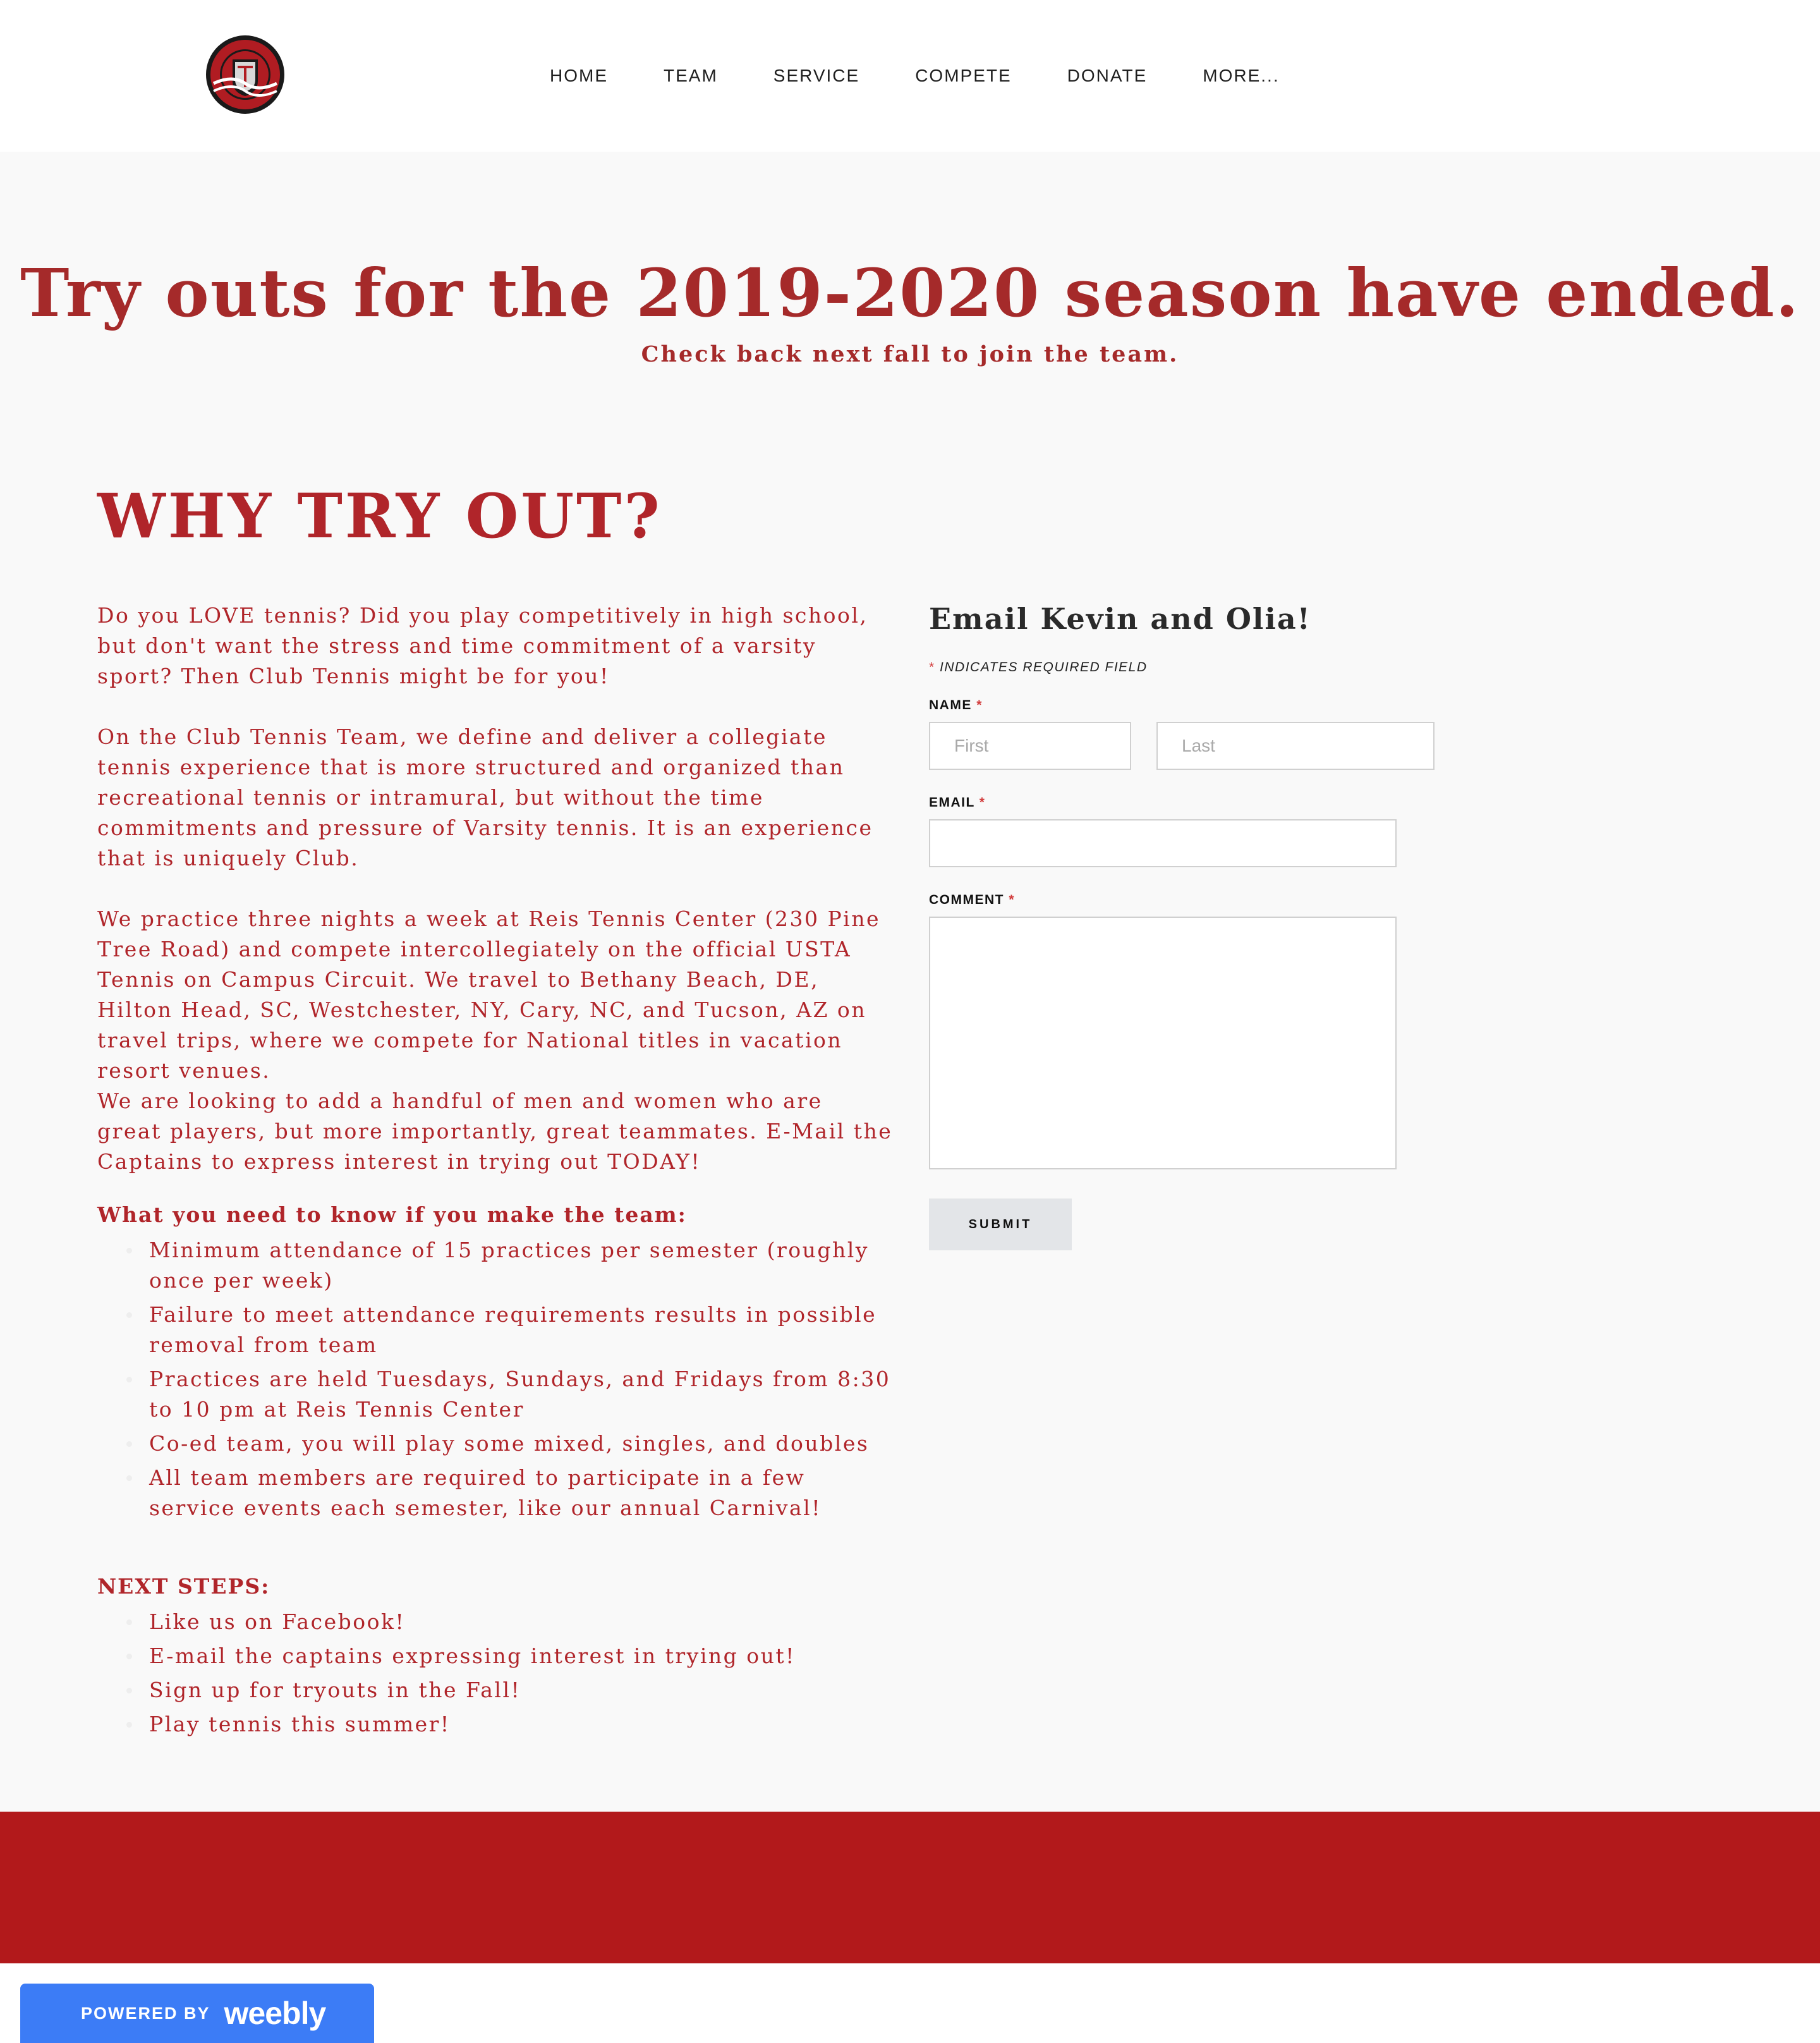 Image resolution: width=1820 pixels, height=2043 pixels. What do you see at coordinates (1188, 802) in the screenshot?
I see `email-label: EMAIL *` at bounding box center [1188, 802].